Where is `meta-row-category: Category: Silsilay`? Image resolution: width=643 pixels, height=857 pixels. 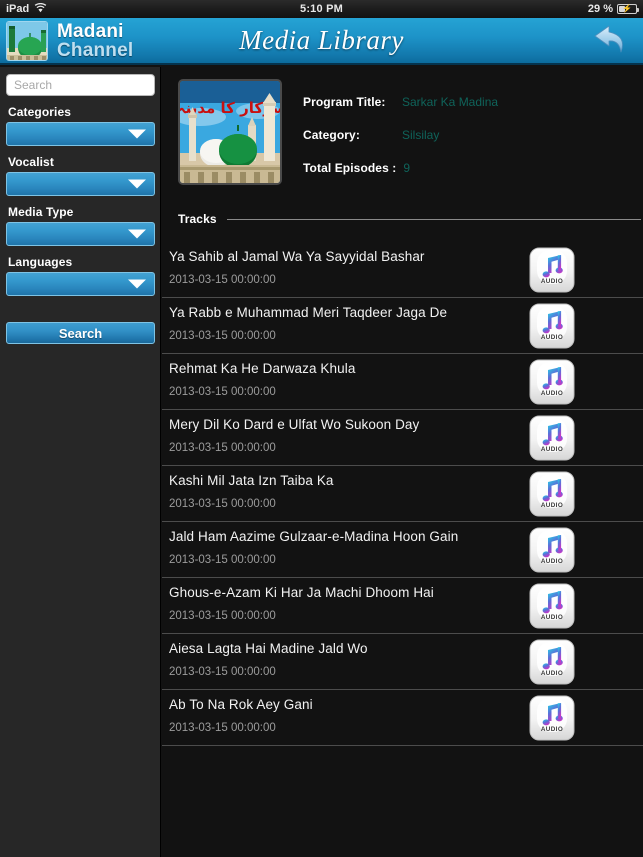 meta-row-category: Category: Silsilay is located at coordinates (473, 135).